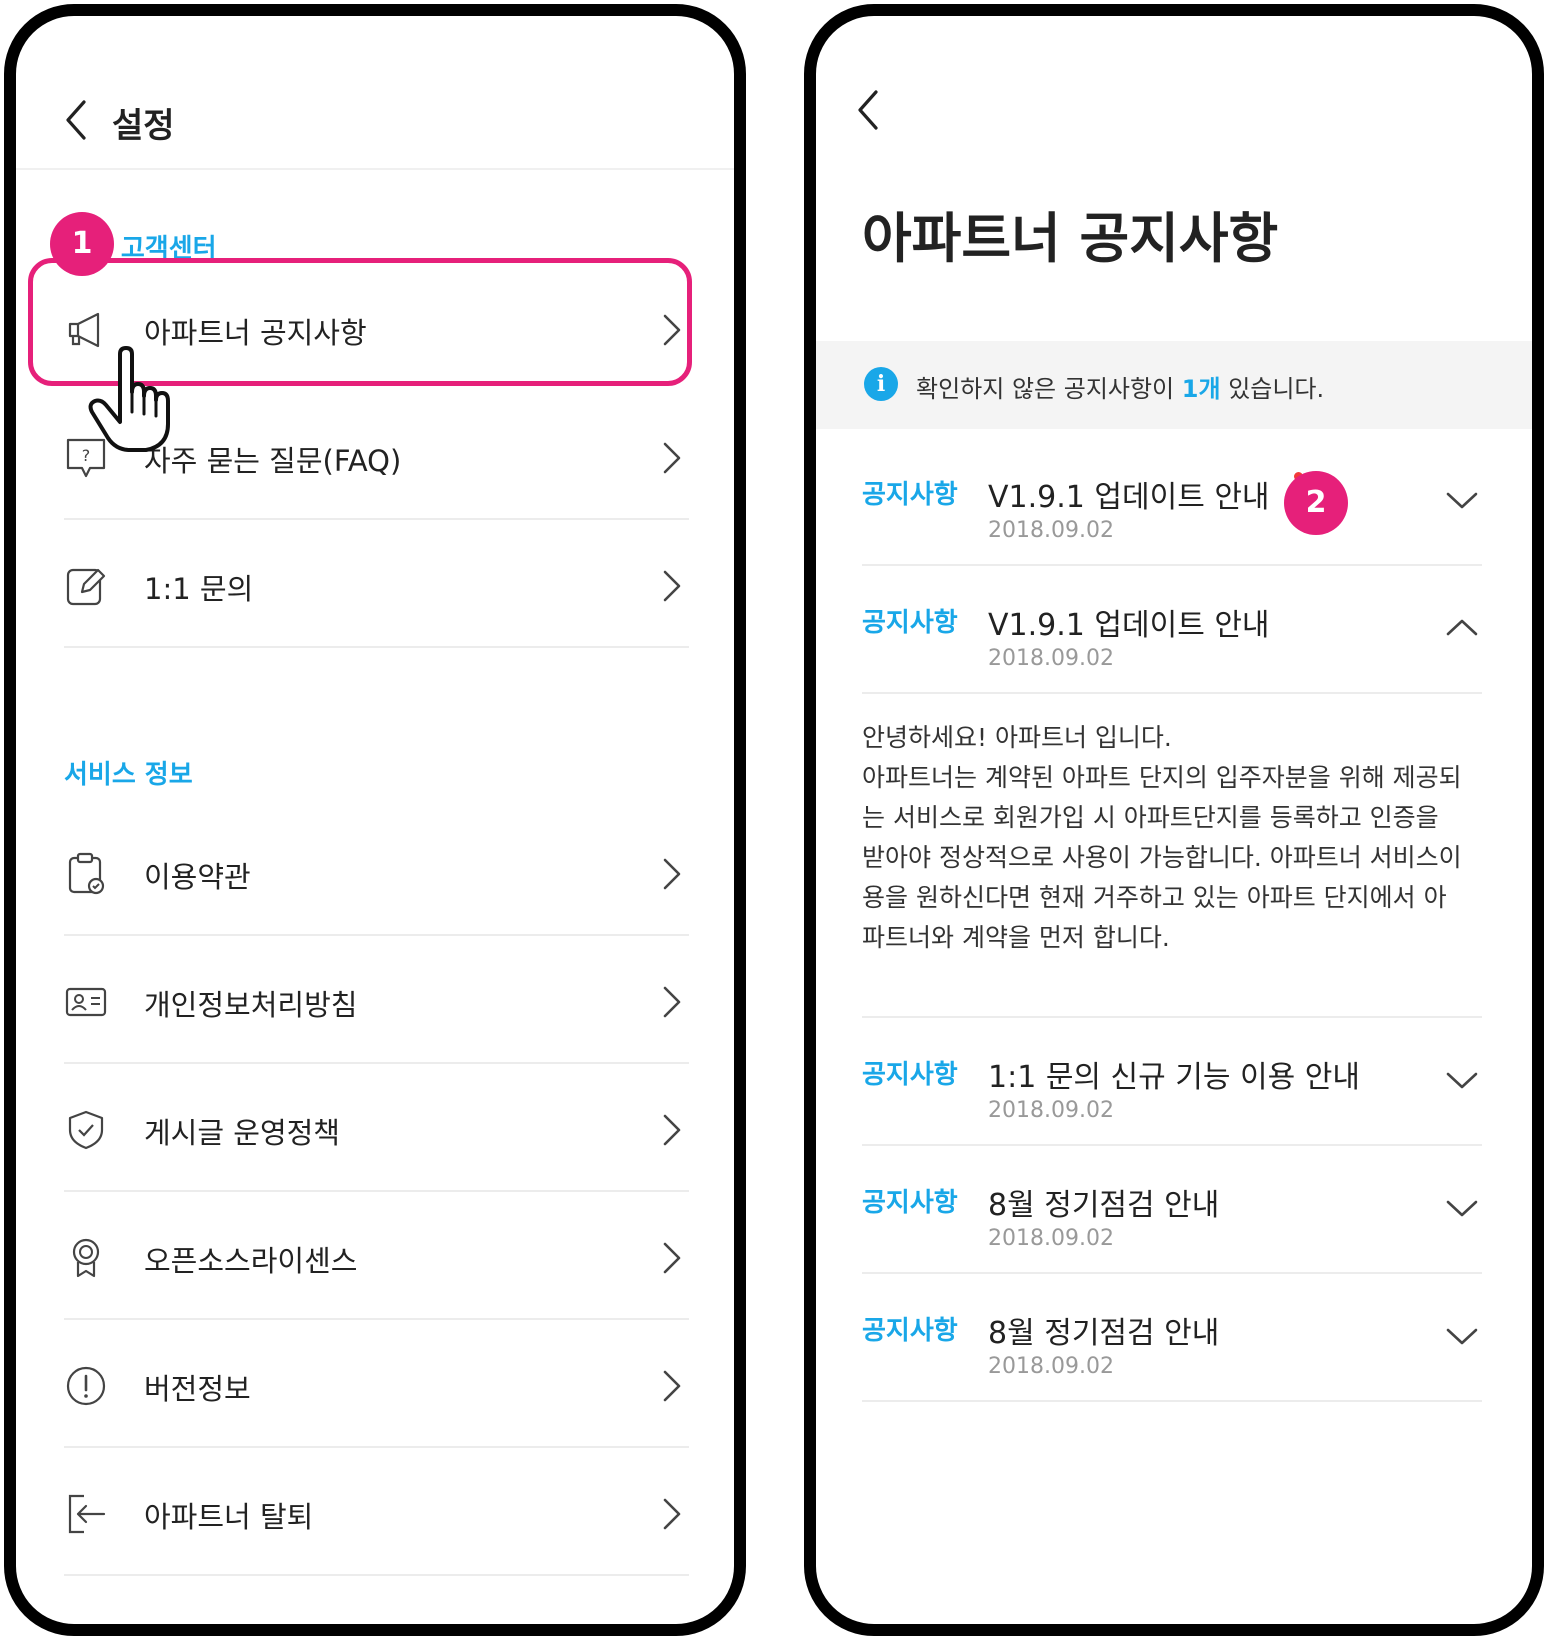  I want to click on menu-item-label: 게시글 운영정책, so click(242, 1133).